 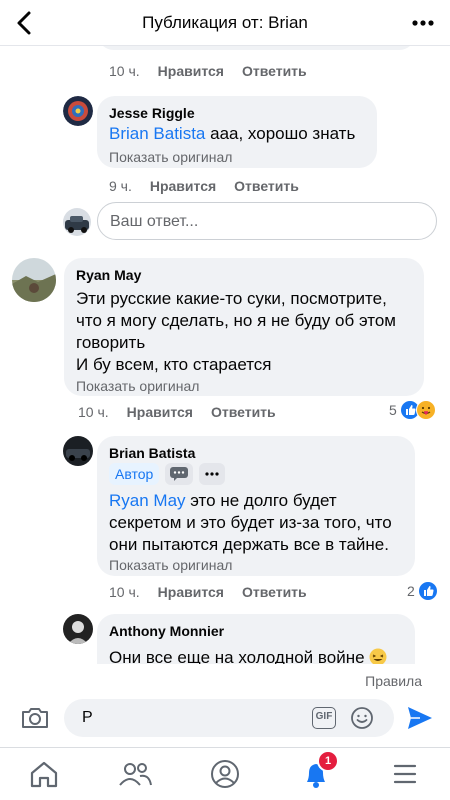 I want to click on more-dots-icon, so click(x=212, y=474).